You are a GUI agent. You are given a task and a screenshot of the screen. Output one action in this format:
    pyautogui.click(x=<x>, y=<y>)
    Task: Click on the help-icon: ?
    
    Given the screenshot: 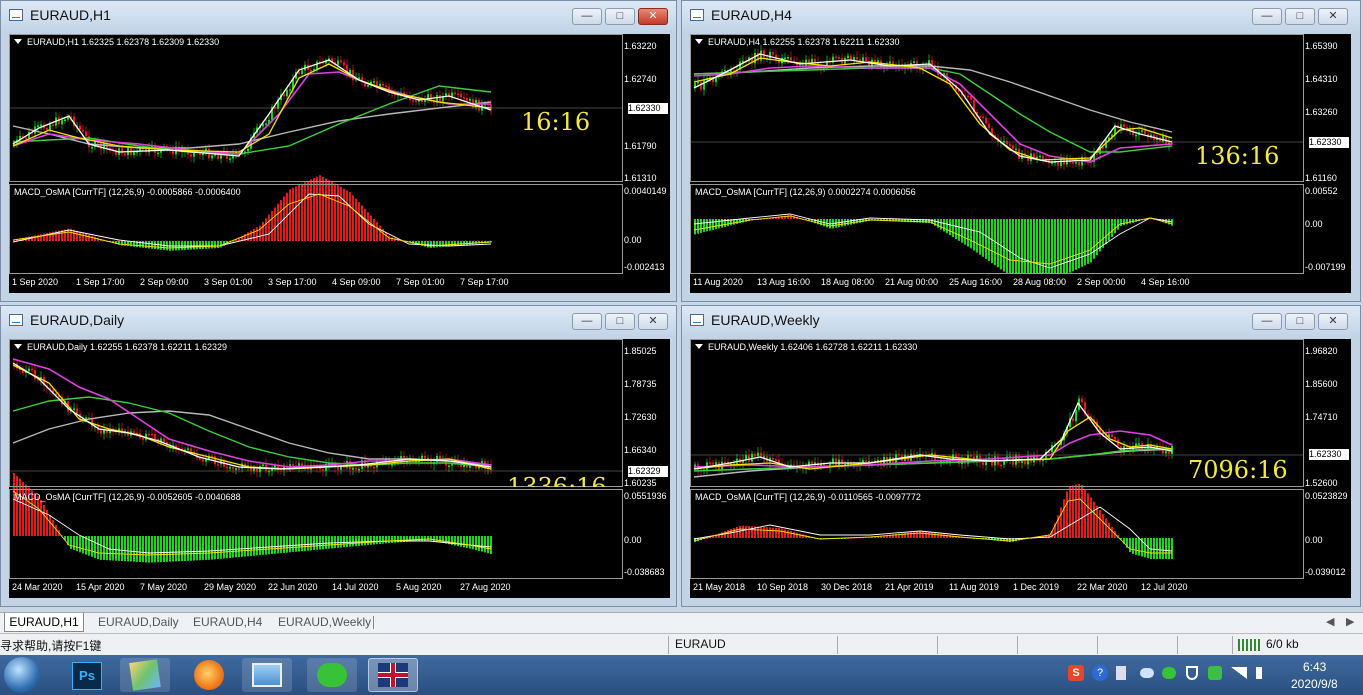 What is the action you would take?
    pyautogui.click(x=1100, y=673)
    